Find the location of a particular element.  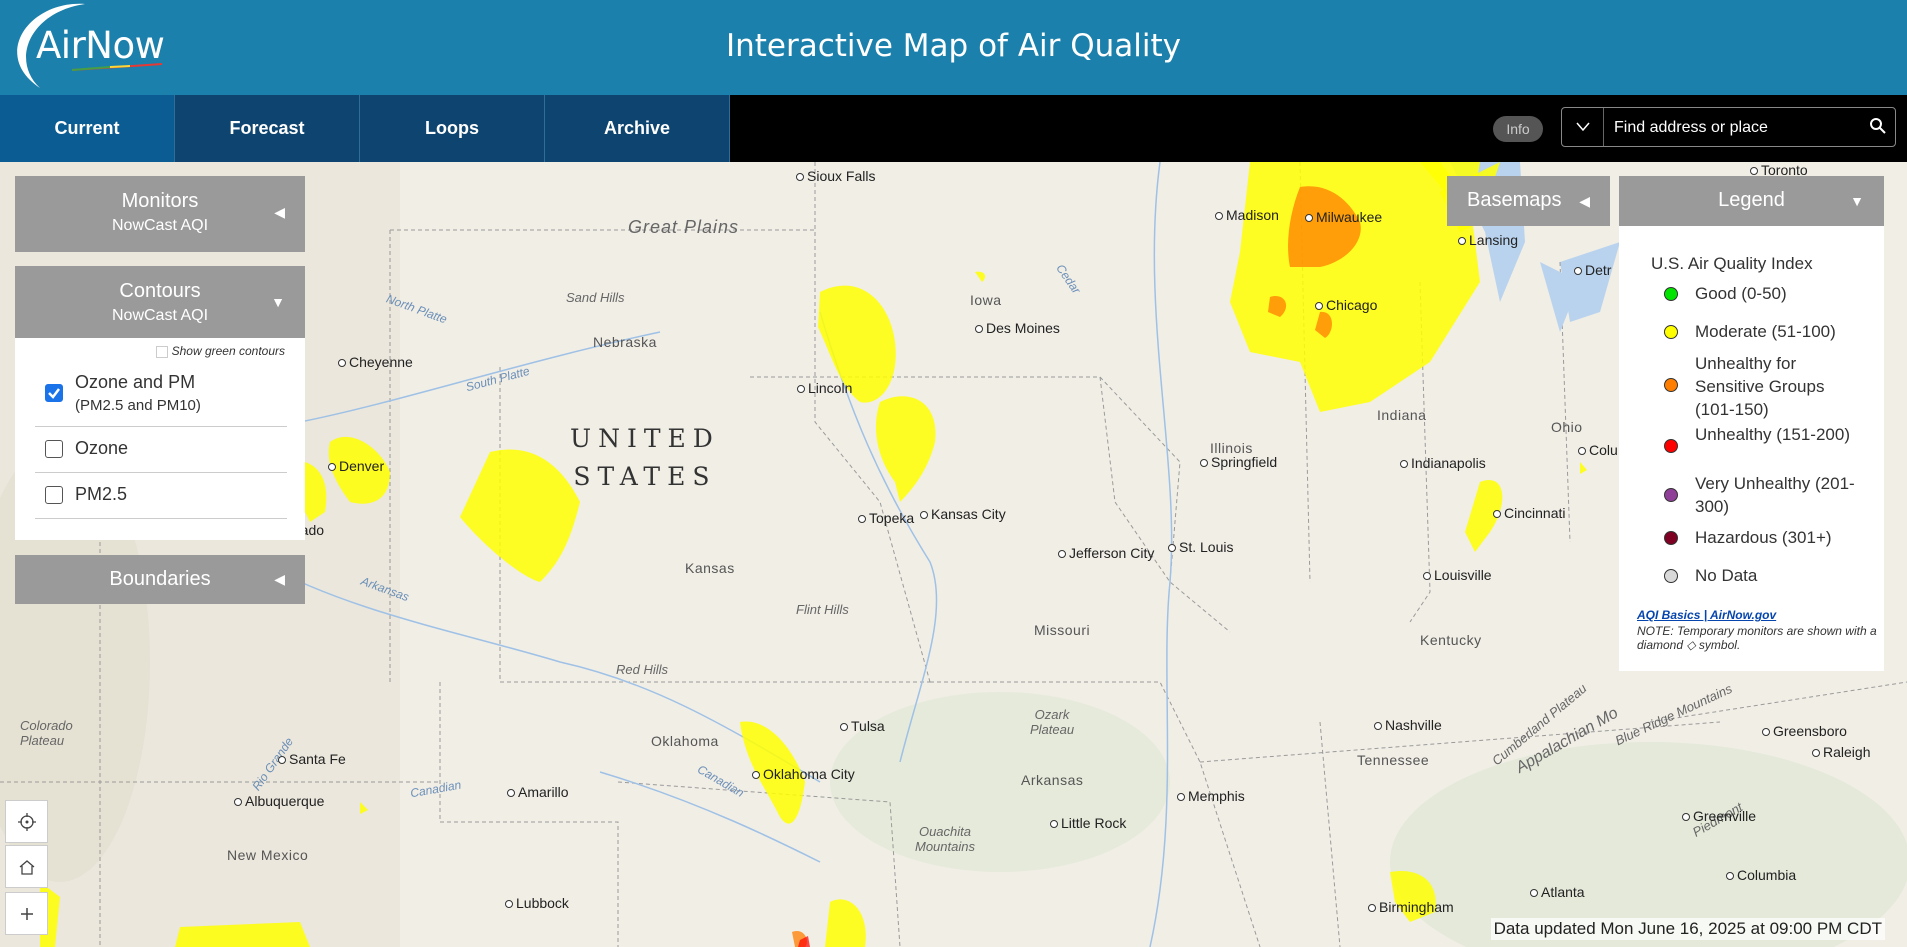

legend-swatch-usg is located at coordinates (1671, 385).